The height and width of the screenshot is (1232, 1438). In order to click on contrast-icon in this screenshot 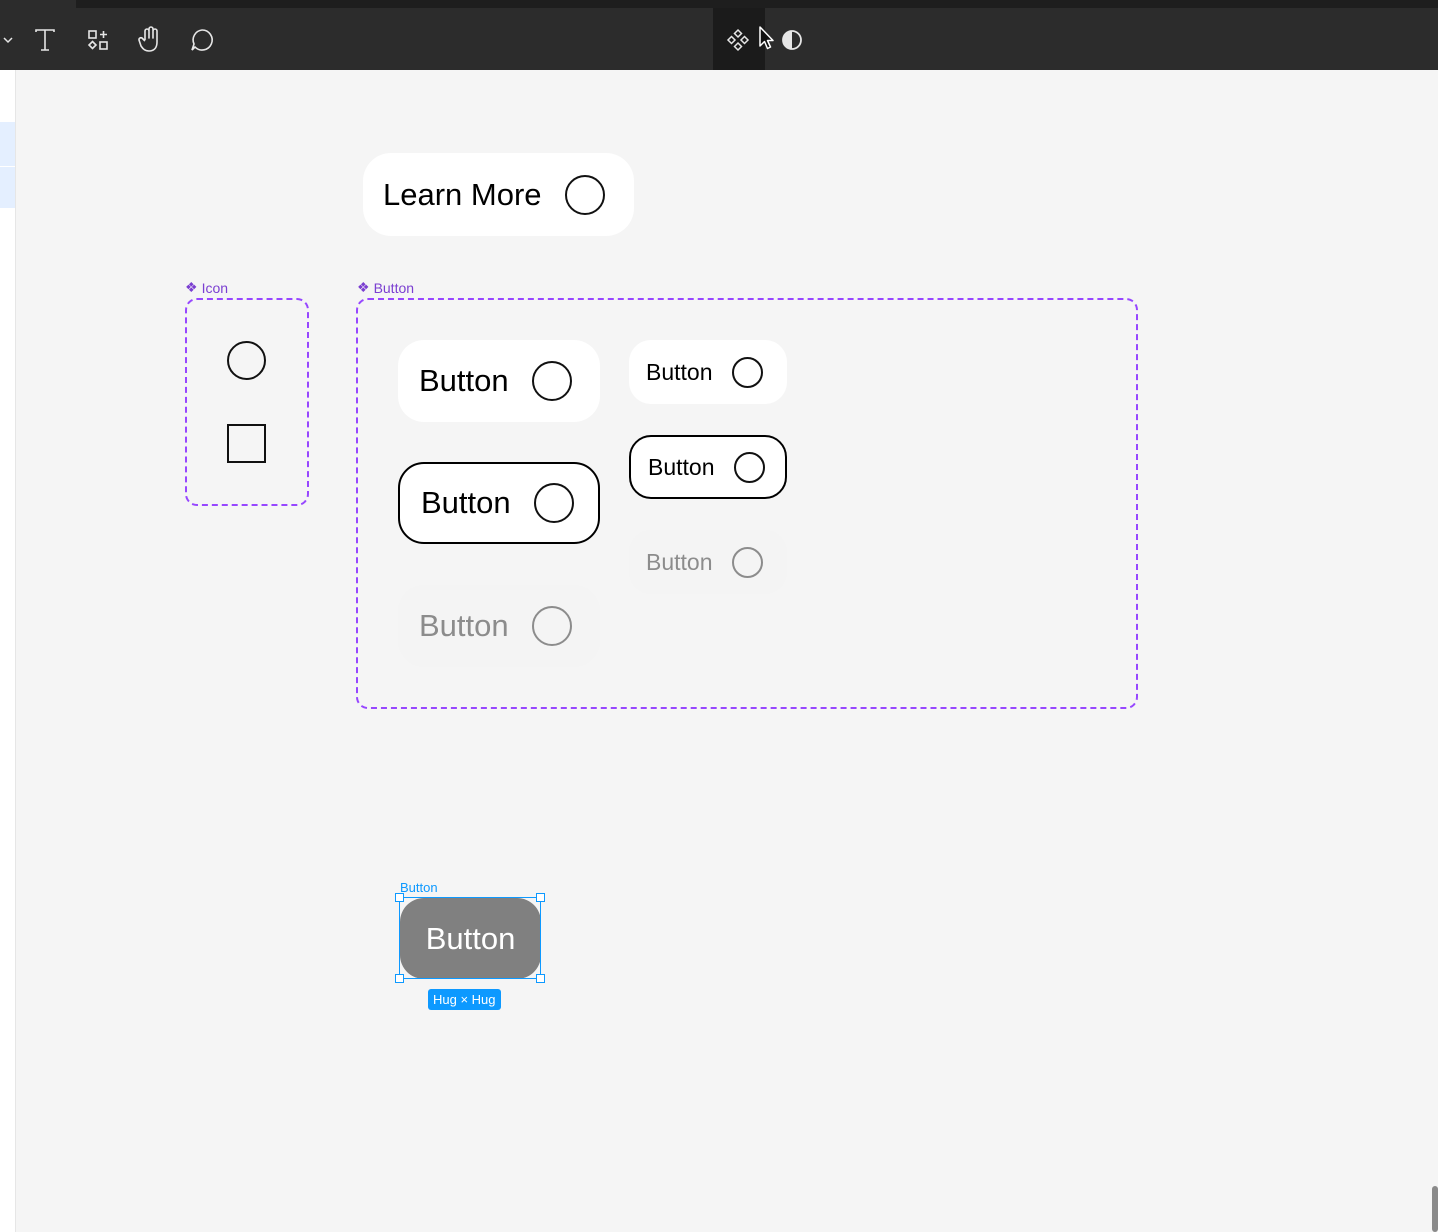, I will do `click(792, 40)`.